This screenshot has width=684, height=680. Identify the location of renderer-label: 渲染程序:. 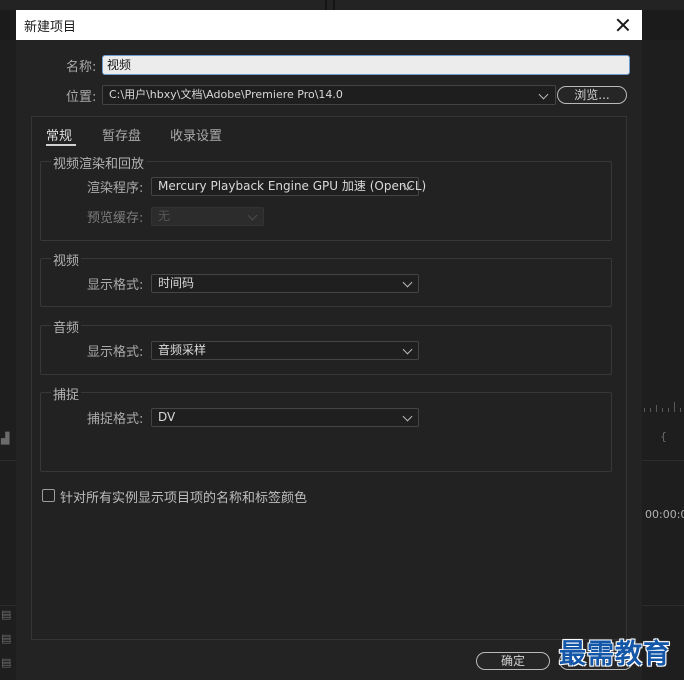
(115, 188).